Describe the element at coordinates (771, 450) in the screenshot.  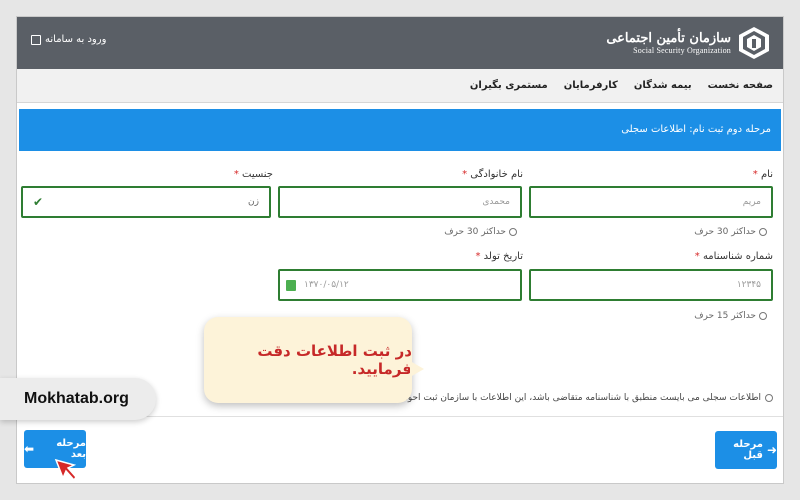
I see `arrow-right-icon: ➜` at that location.